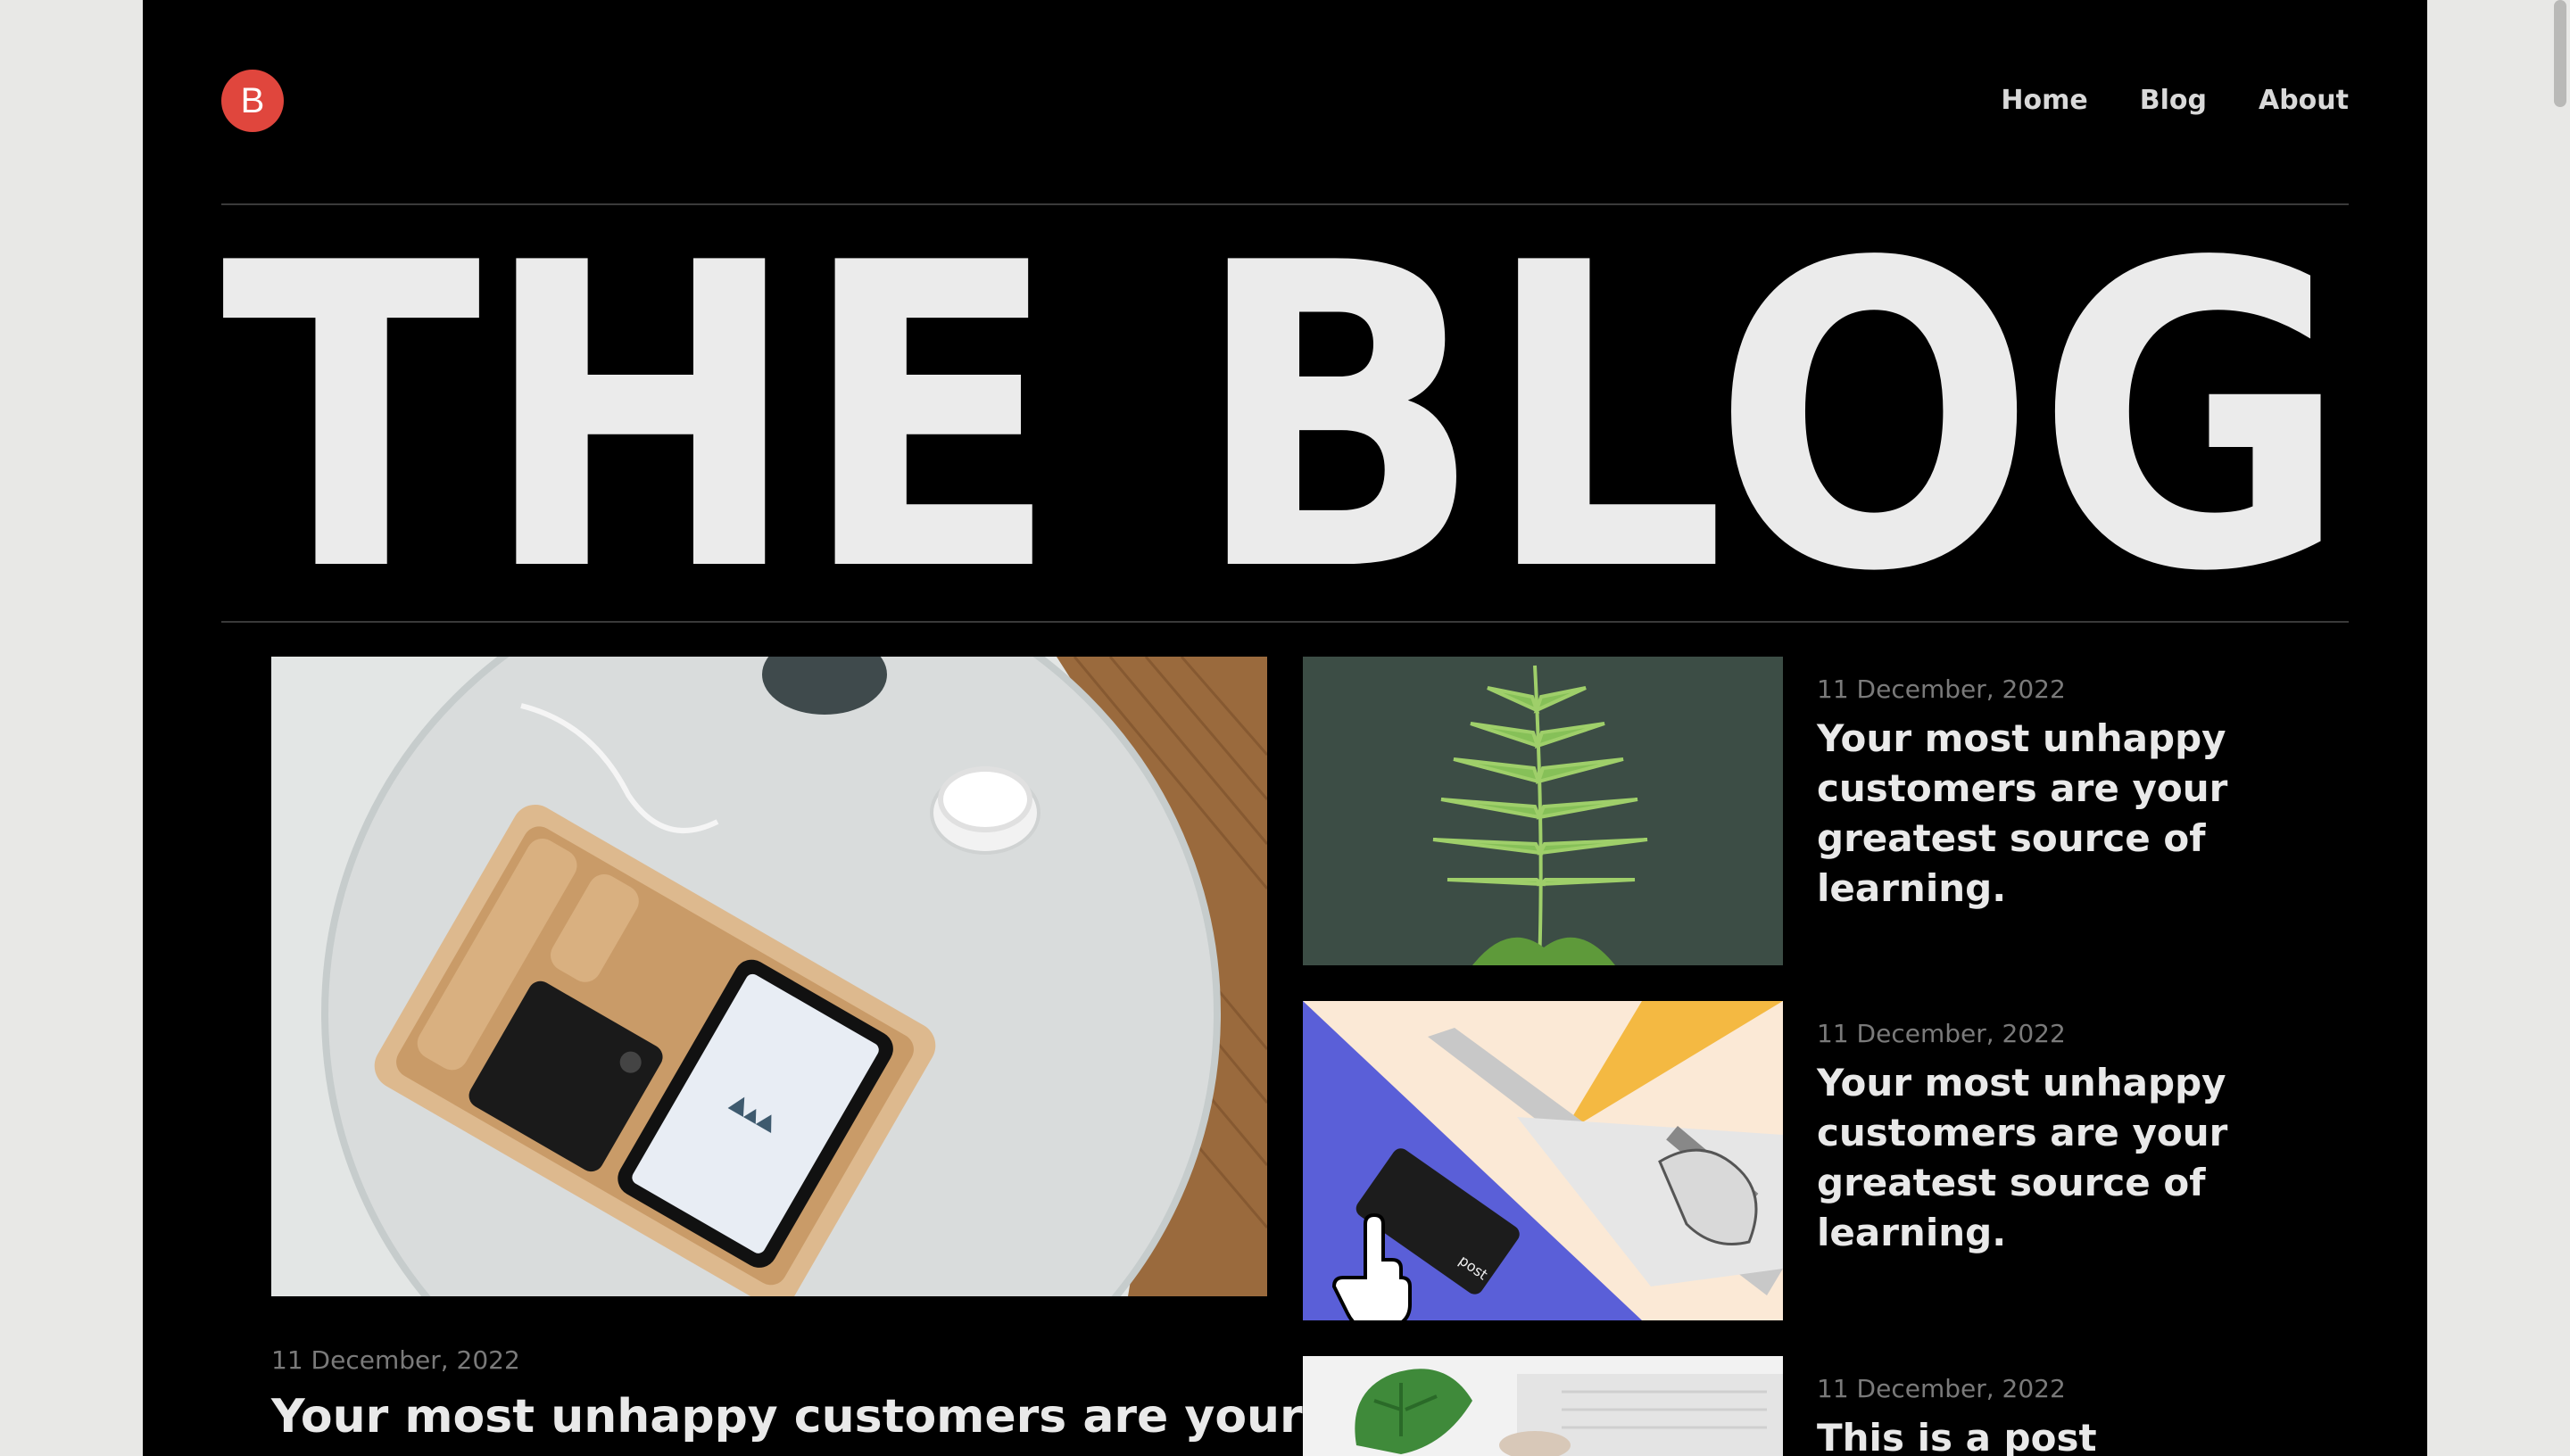  Describe the element at coordinates (1285, 204) in the screenshot. I see `header-divider` at that location.